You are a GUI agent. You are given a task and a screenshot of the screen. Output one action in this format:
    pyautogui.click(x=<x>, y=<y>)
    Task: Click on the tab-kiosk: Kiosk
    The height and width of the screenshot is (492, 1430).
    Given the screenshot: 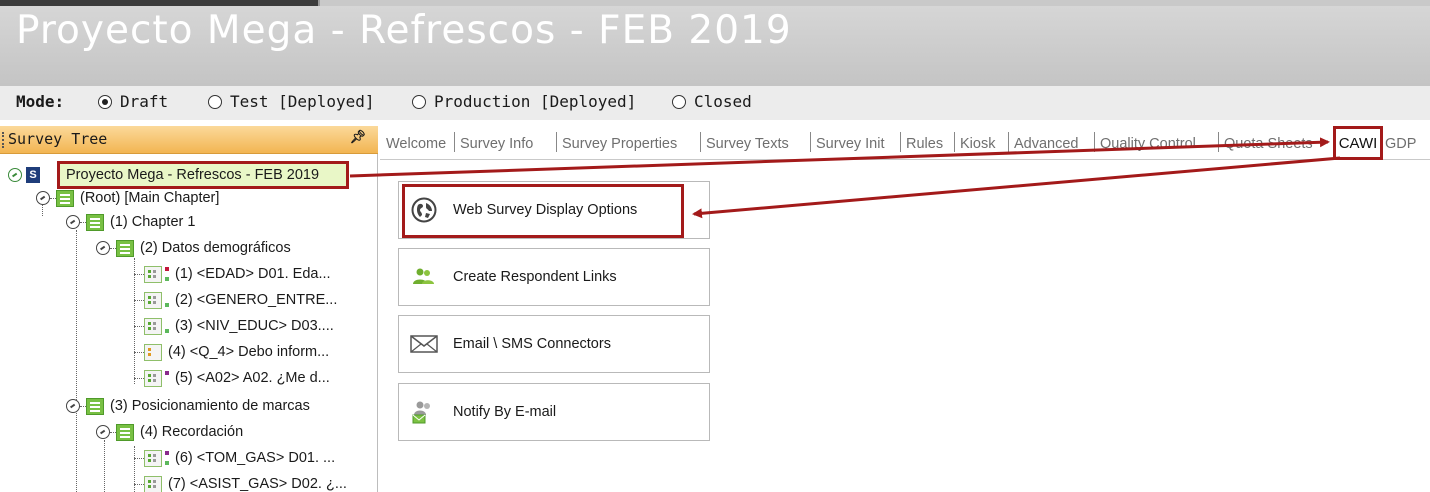 What is the action you would take?
    pyautogui.click(x=977, y=144)
    